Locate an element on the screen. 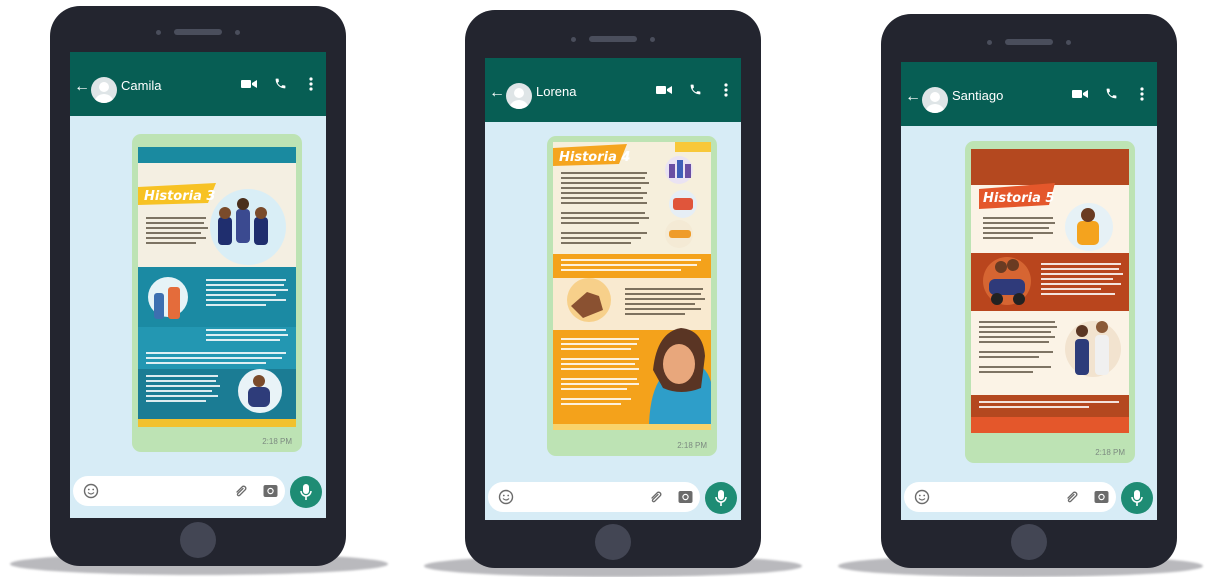 Image resolution: width=1209 pixels, height=577 pixels. story-poster-image: Historia 3 is located at coordinates (217, 287).